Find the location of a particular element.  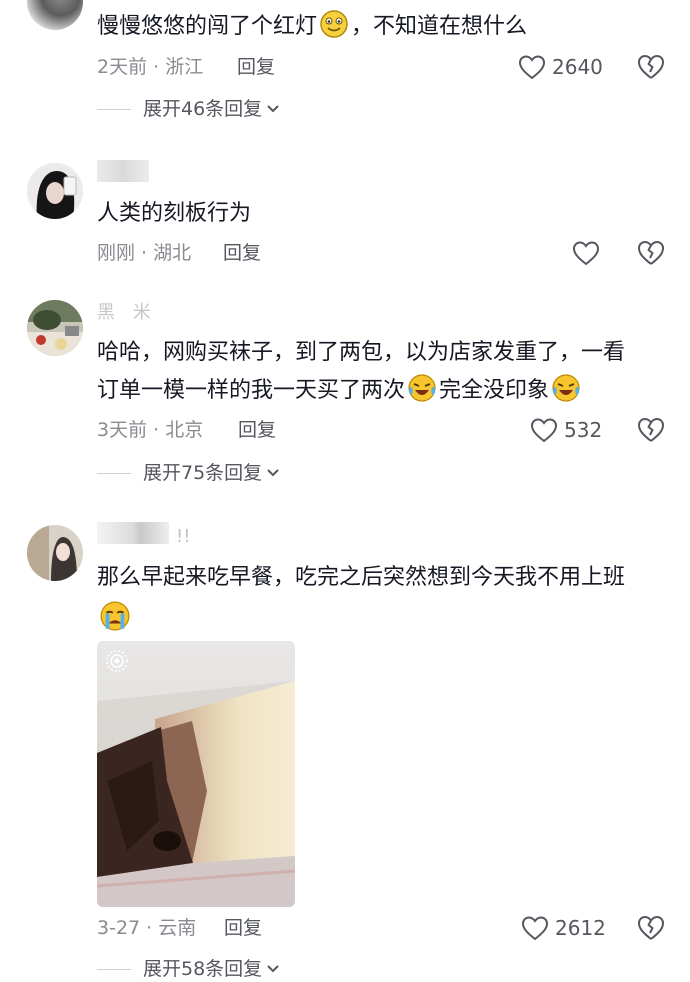

comment-image is located at coordinates (196, 774).